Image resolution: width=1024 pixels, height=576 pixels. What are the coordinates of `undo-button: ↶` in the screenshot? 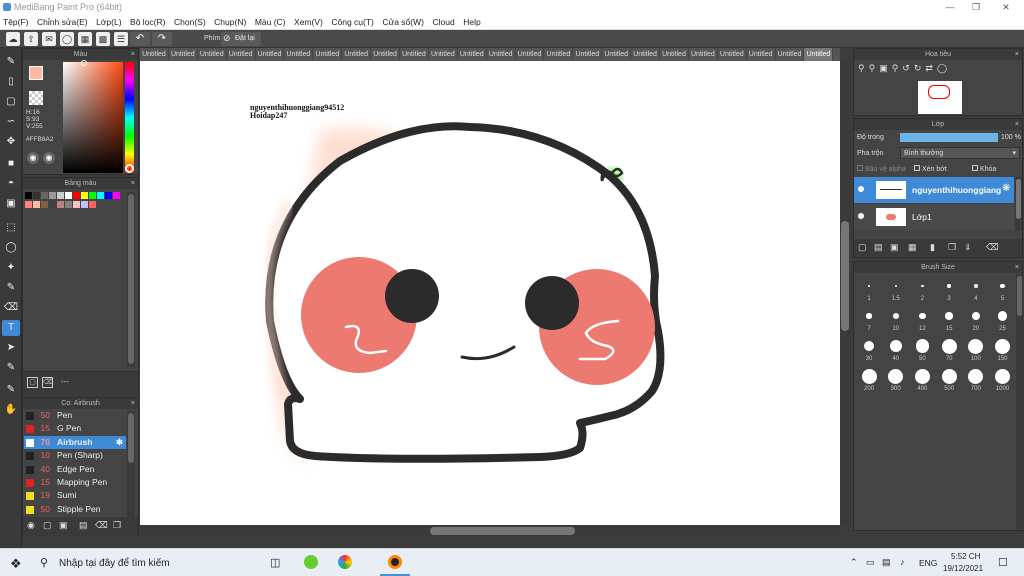 It's located at (140, 39).